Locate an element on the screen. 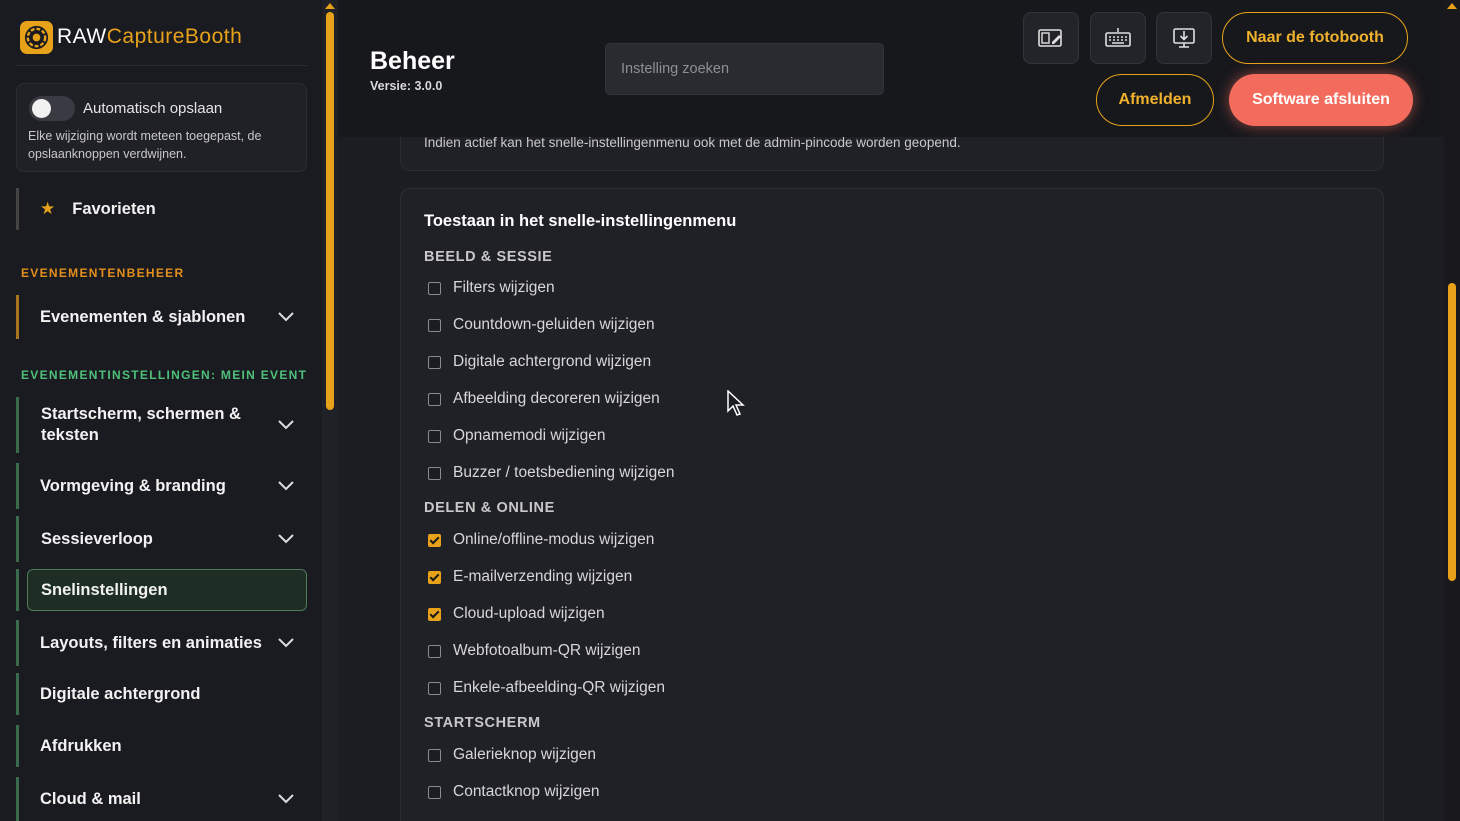  option-capture-modes: Opnamemodi wijzigen is located at coordinates (517, 436).